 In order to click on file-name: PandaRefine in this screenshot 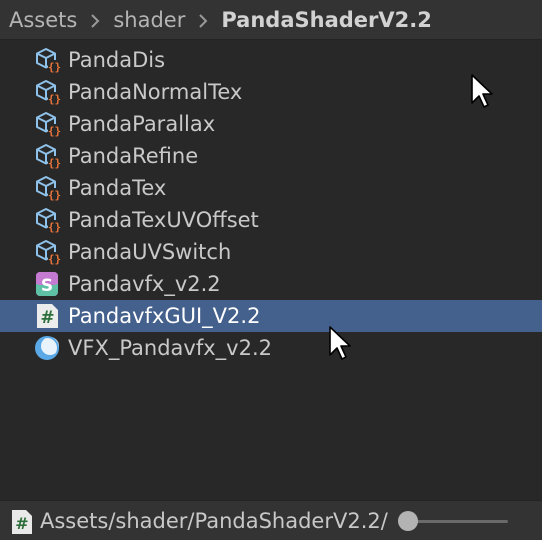, I will do `click(133, 156)`.